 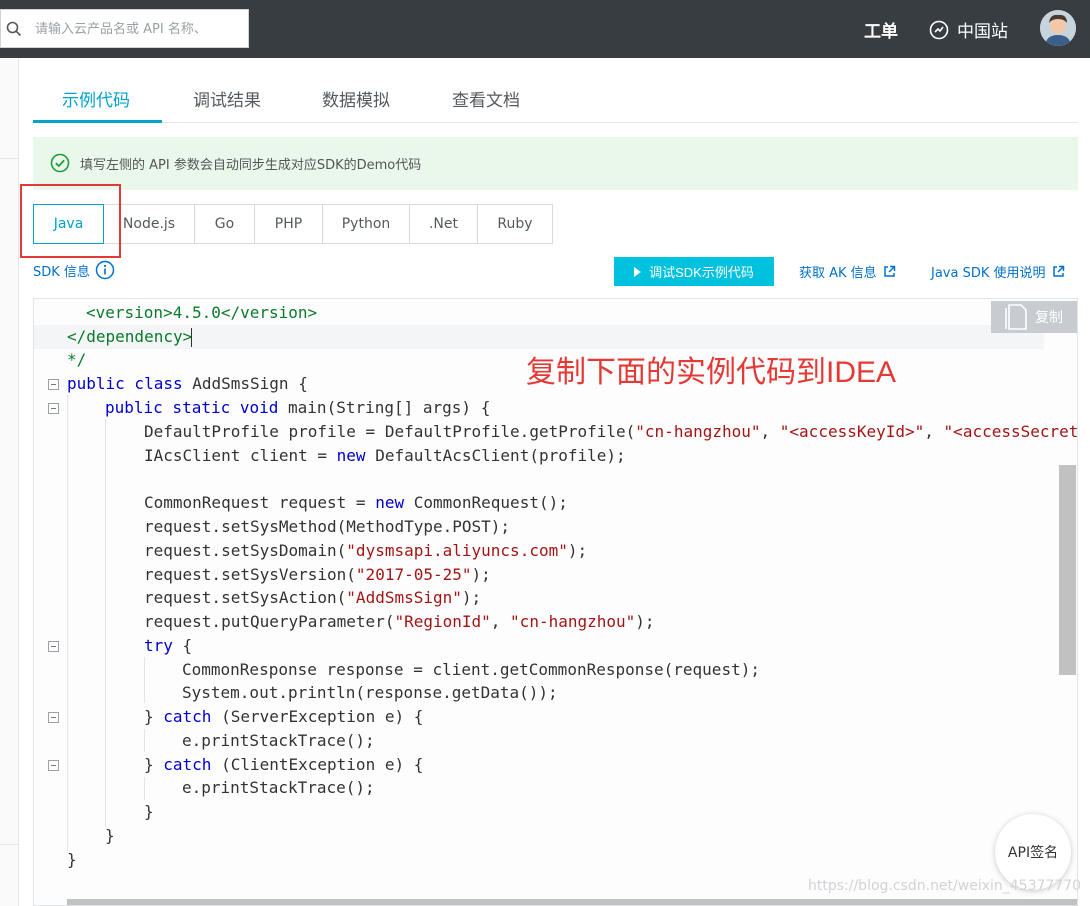 What do you see at coordinates (191, 337) in the screenshot?
I see `text-caret` at bounding box center [191, 337].